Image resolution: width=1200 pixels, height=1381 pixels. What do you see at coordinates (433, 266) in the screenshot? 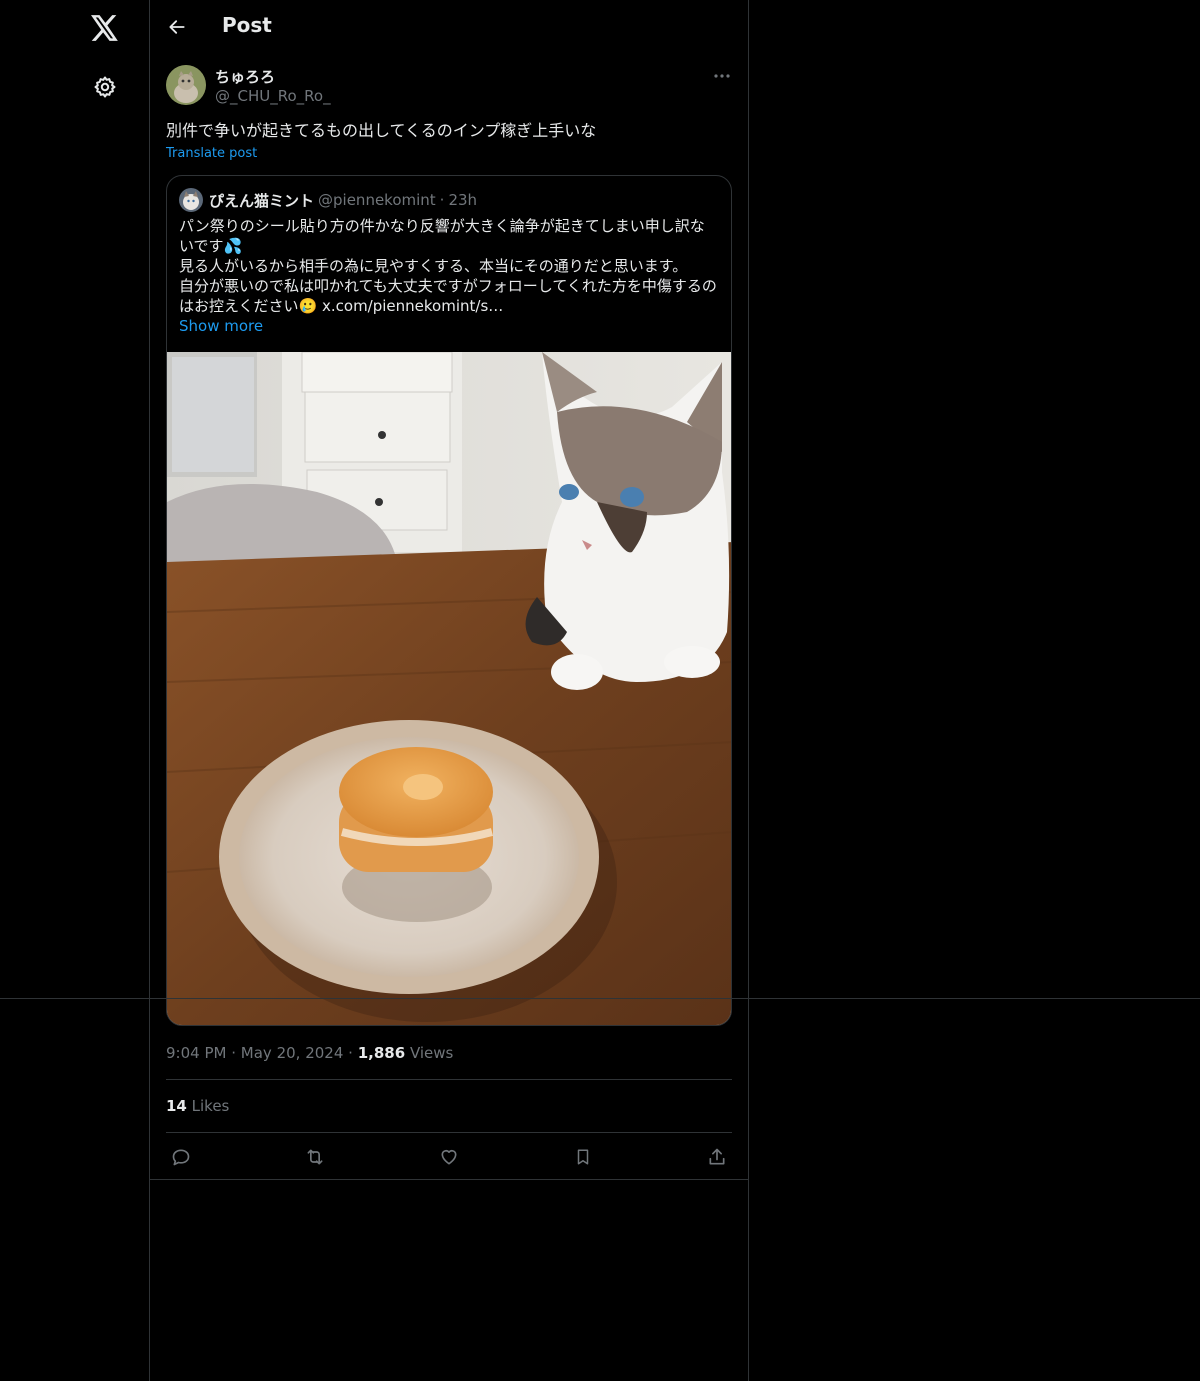
I see `quote-line: 見る人がいるから相手の為に見やすくする、本当にその通りだと思います。` at bounding box center [433, 266].